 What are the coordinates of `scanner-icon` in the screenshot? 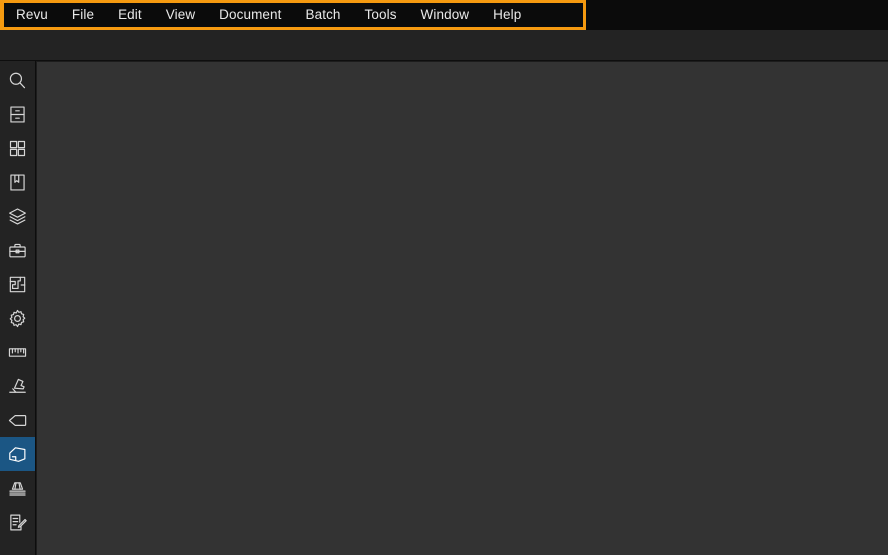 It's located at (17, 488).